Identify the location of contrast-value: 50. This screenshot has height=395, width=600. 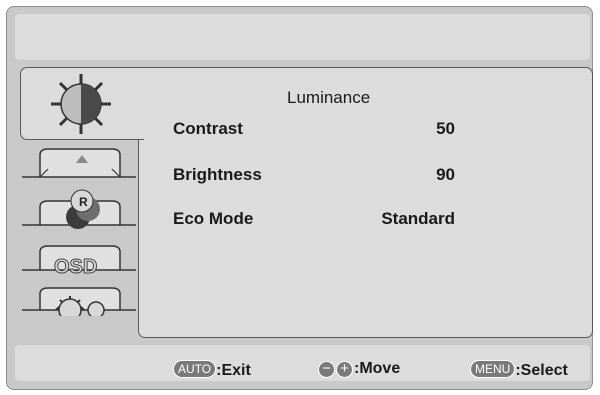
(445, 128).